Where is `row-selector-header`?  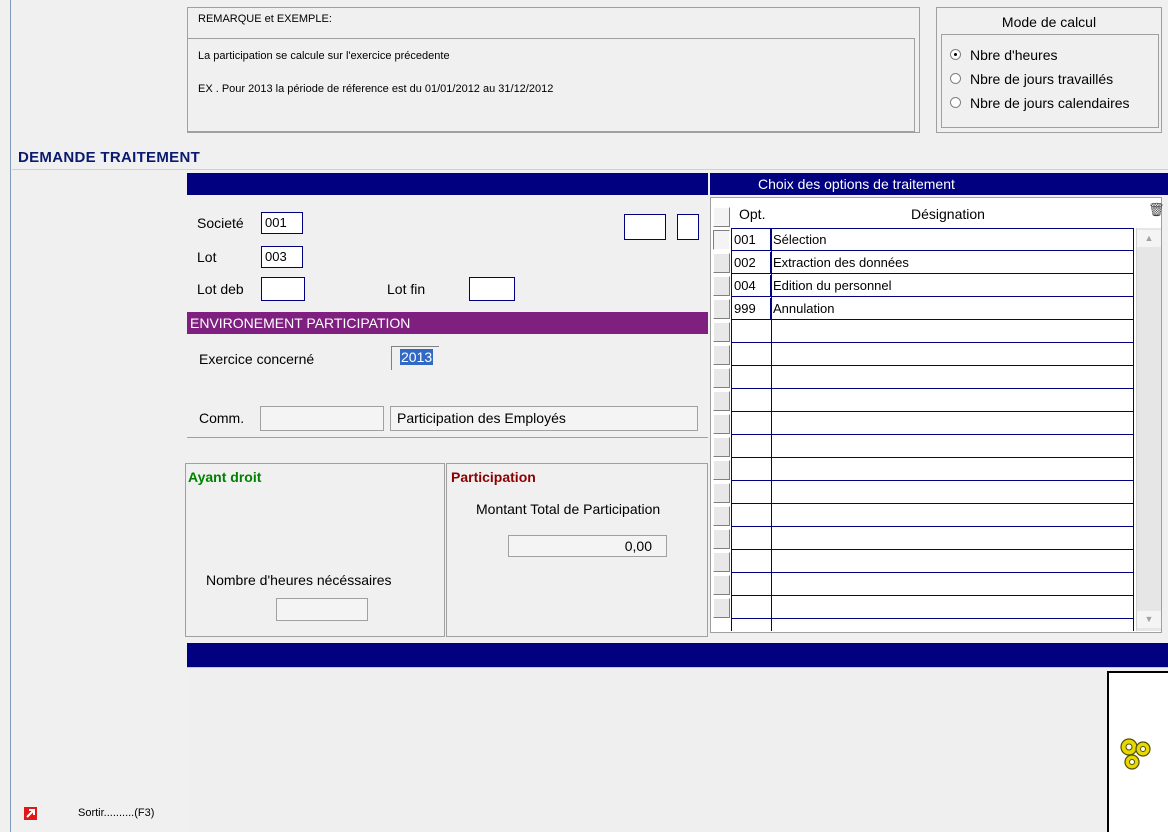
row-selector-header is located at coordinates (721, 217).